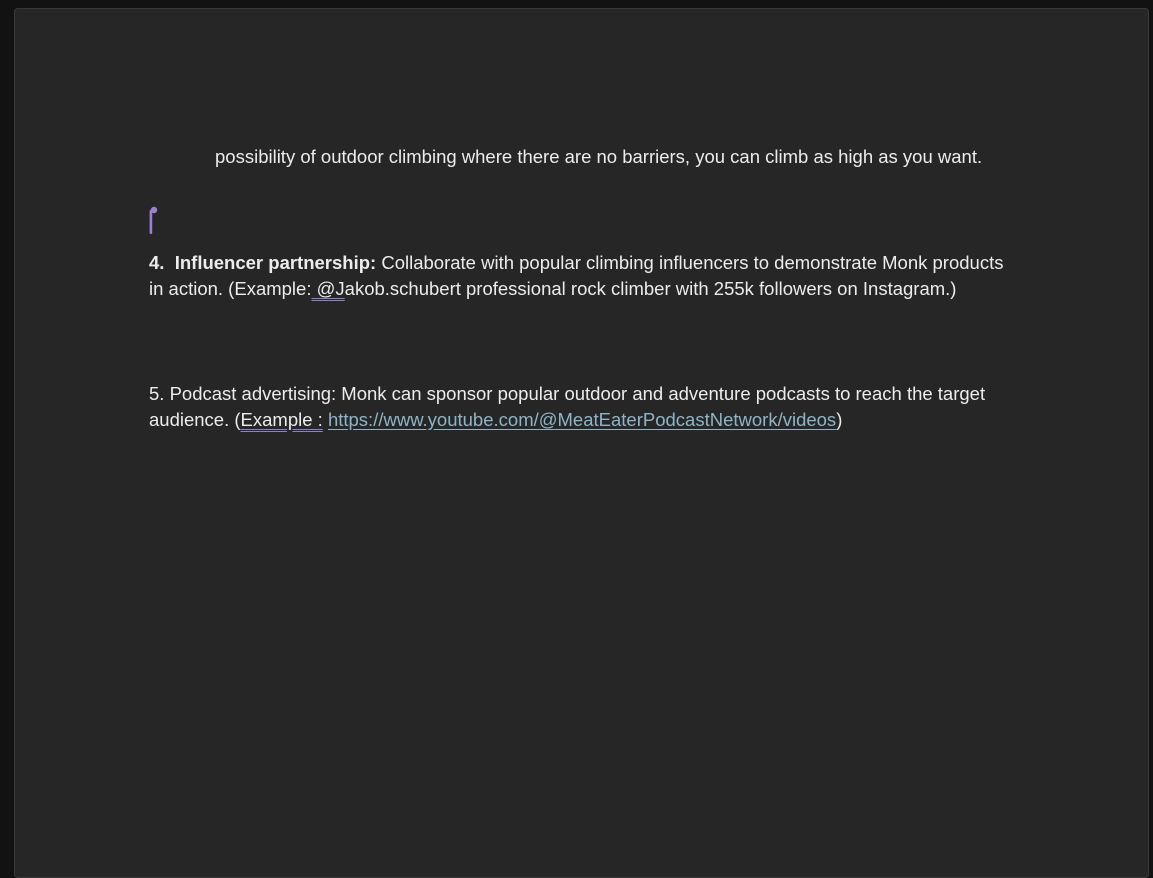 This screenshot has width=1153, height=878. Describe the element at coordinates (282, 419) in the screenshot. I see `item5-example-label: Example :` at that location.